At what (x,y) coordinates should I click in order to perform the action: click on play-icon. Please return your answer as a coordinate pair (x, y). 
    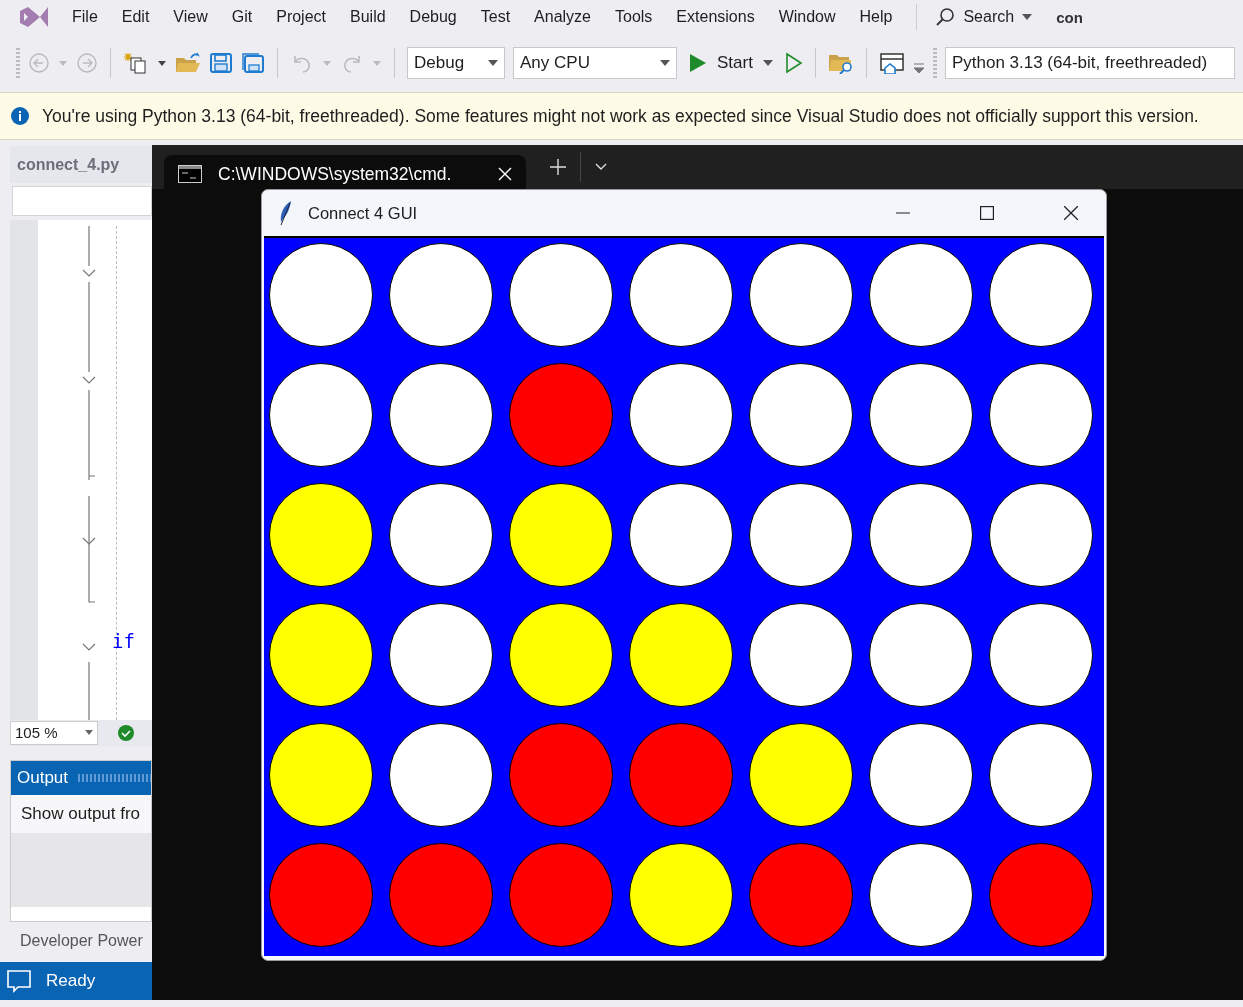
    Looking at the image, I should click on (698, 63).